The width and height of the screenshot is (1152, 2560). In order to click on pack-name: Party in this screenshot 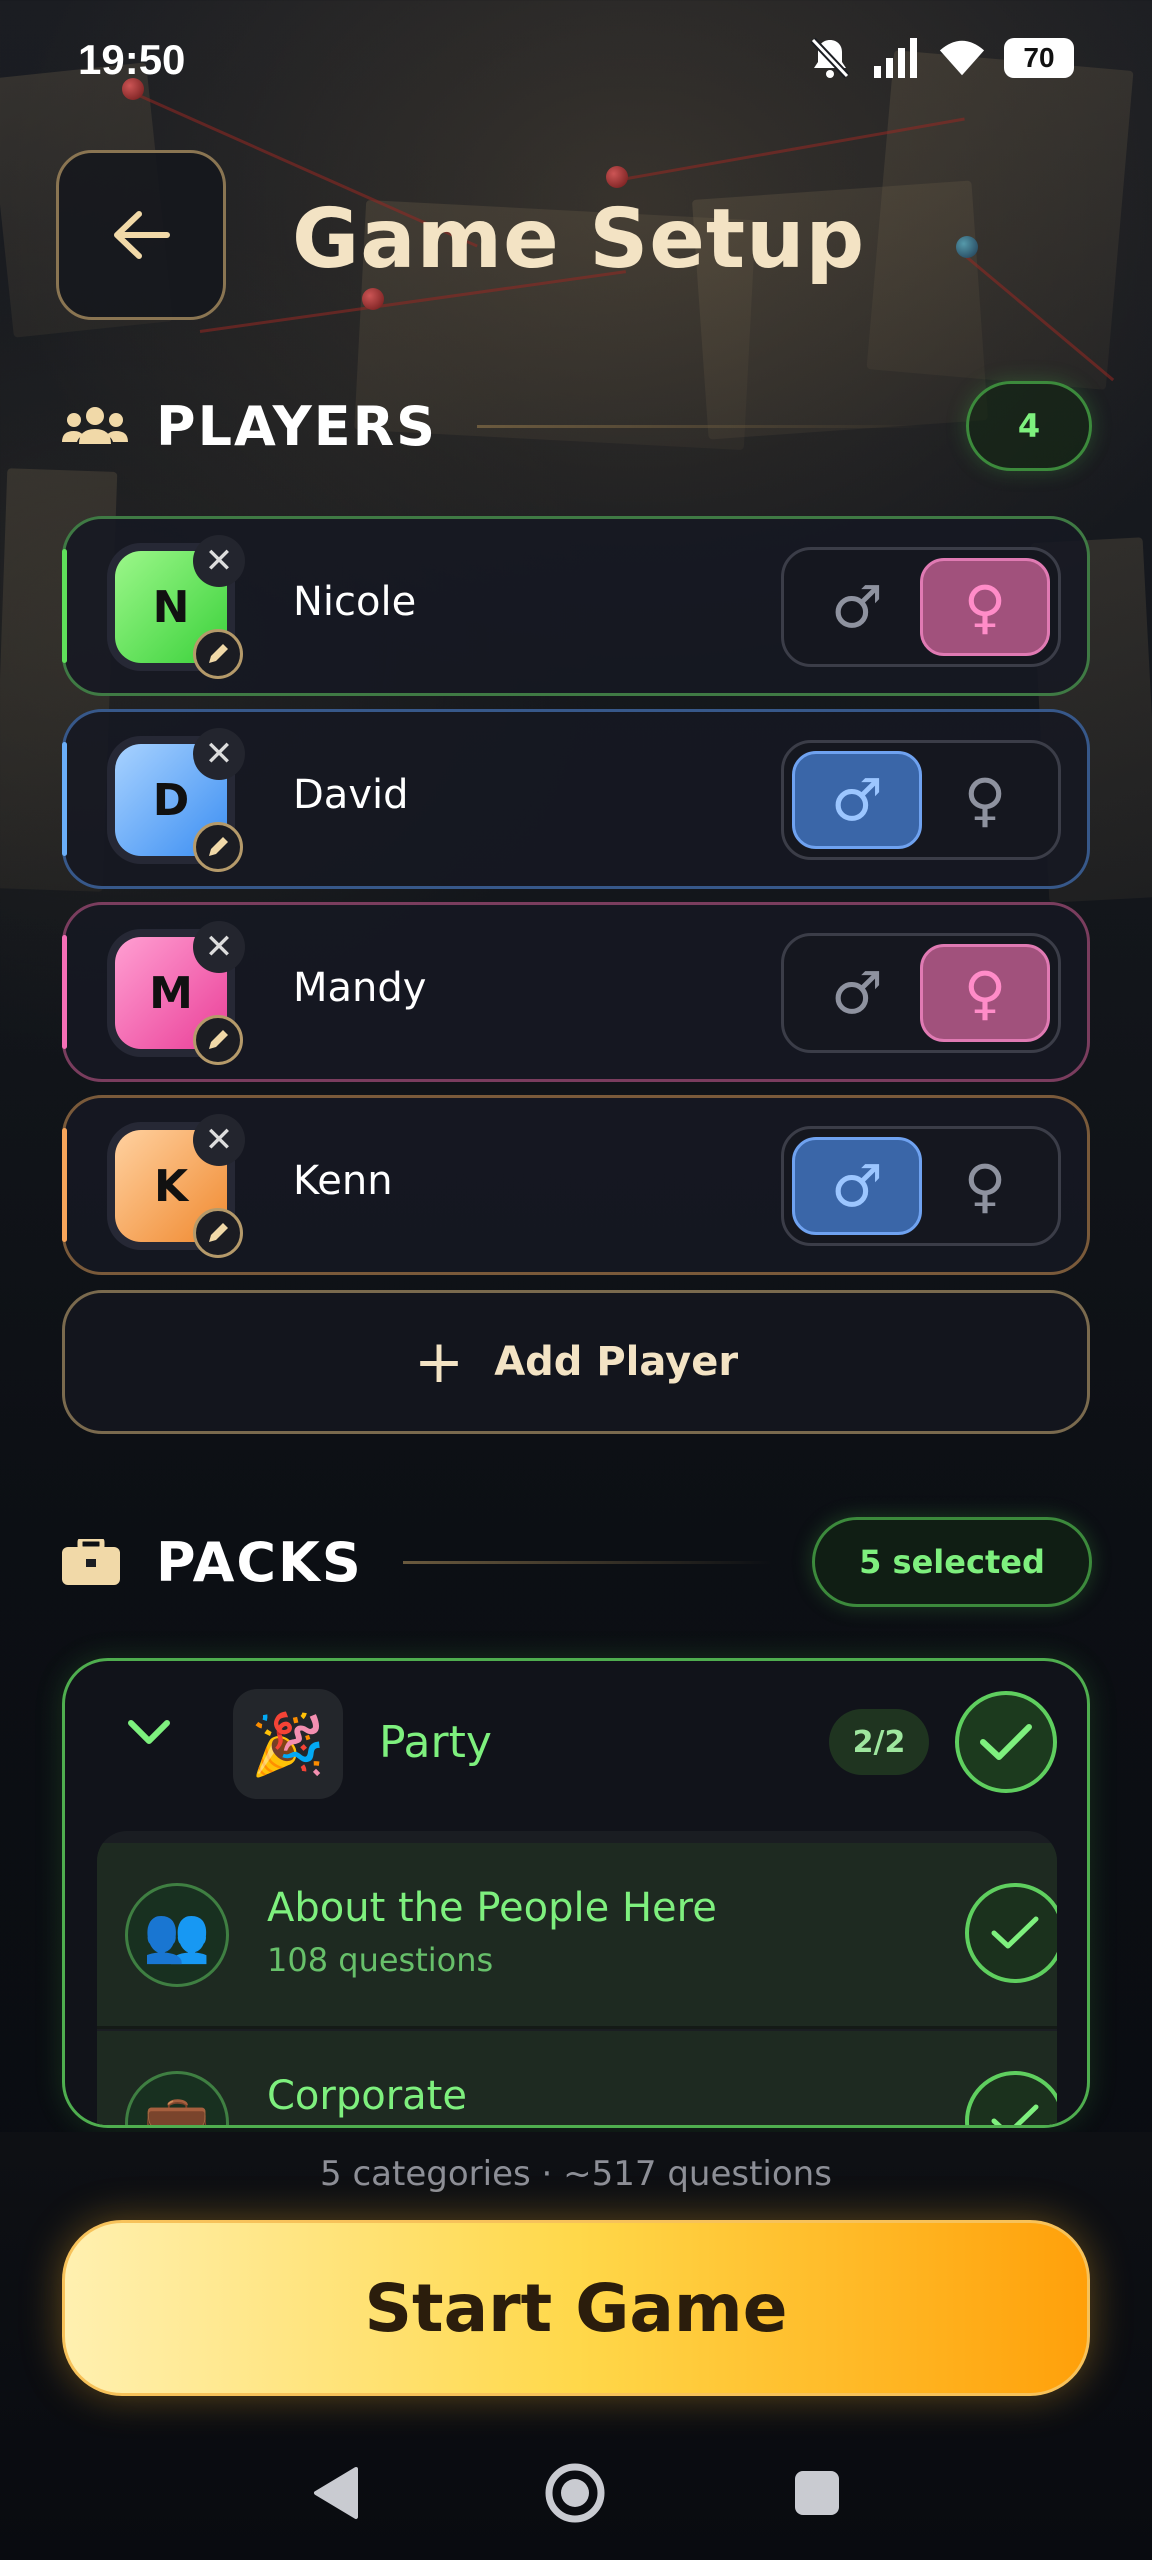, I will do `click(435, 1742)`.